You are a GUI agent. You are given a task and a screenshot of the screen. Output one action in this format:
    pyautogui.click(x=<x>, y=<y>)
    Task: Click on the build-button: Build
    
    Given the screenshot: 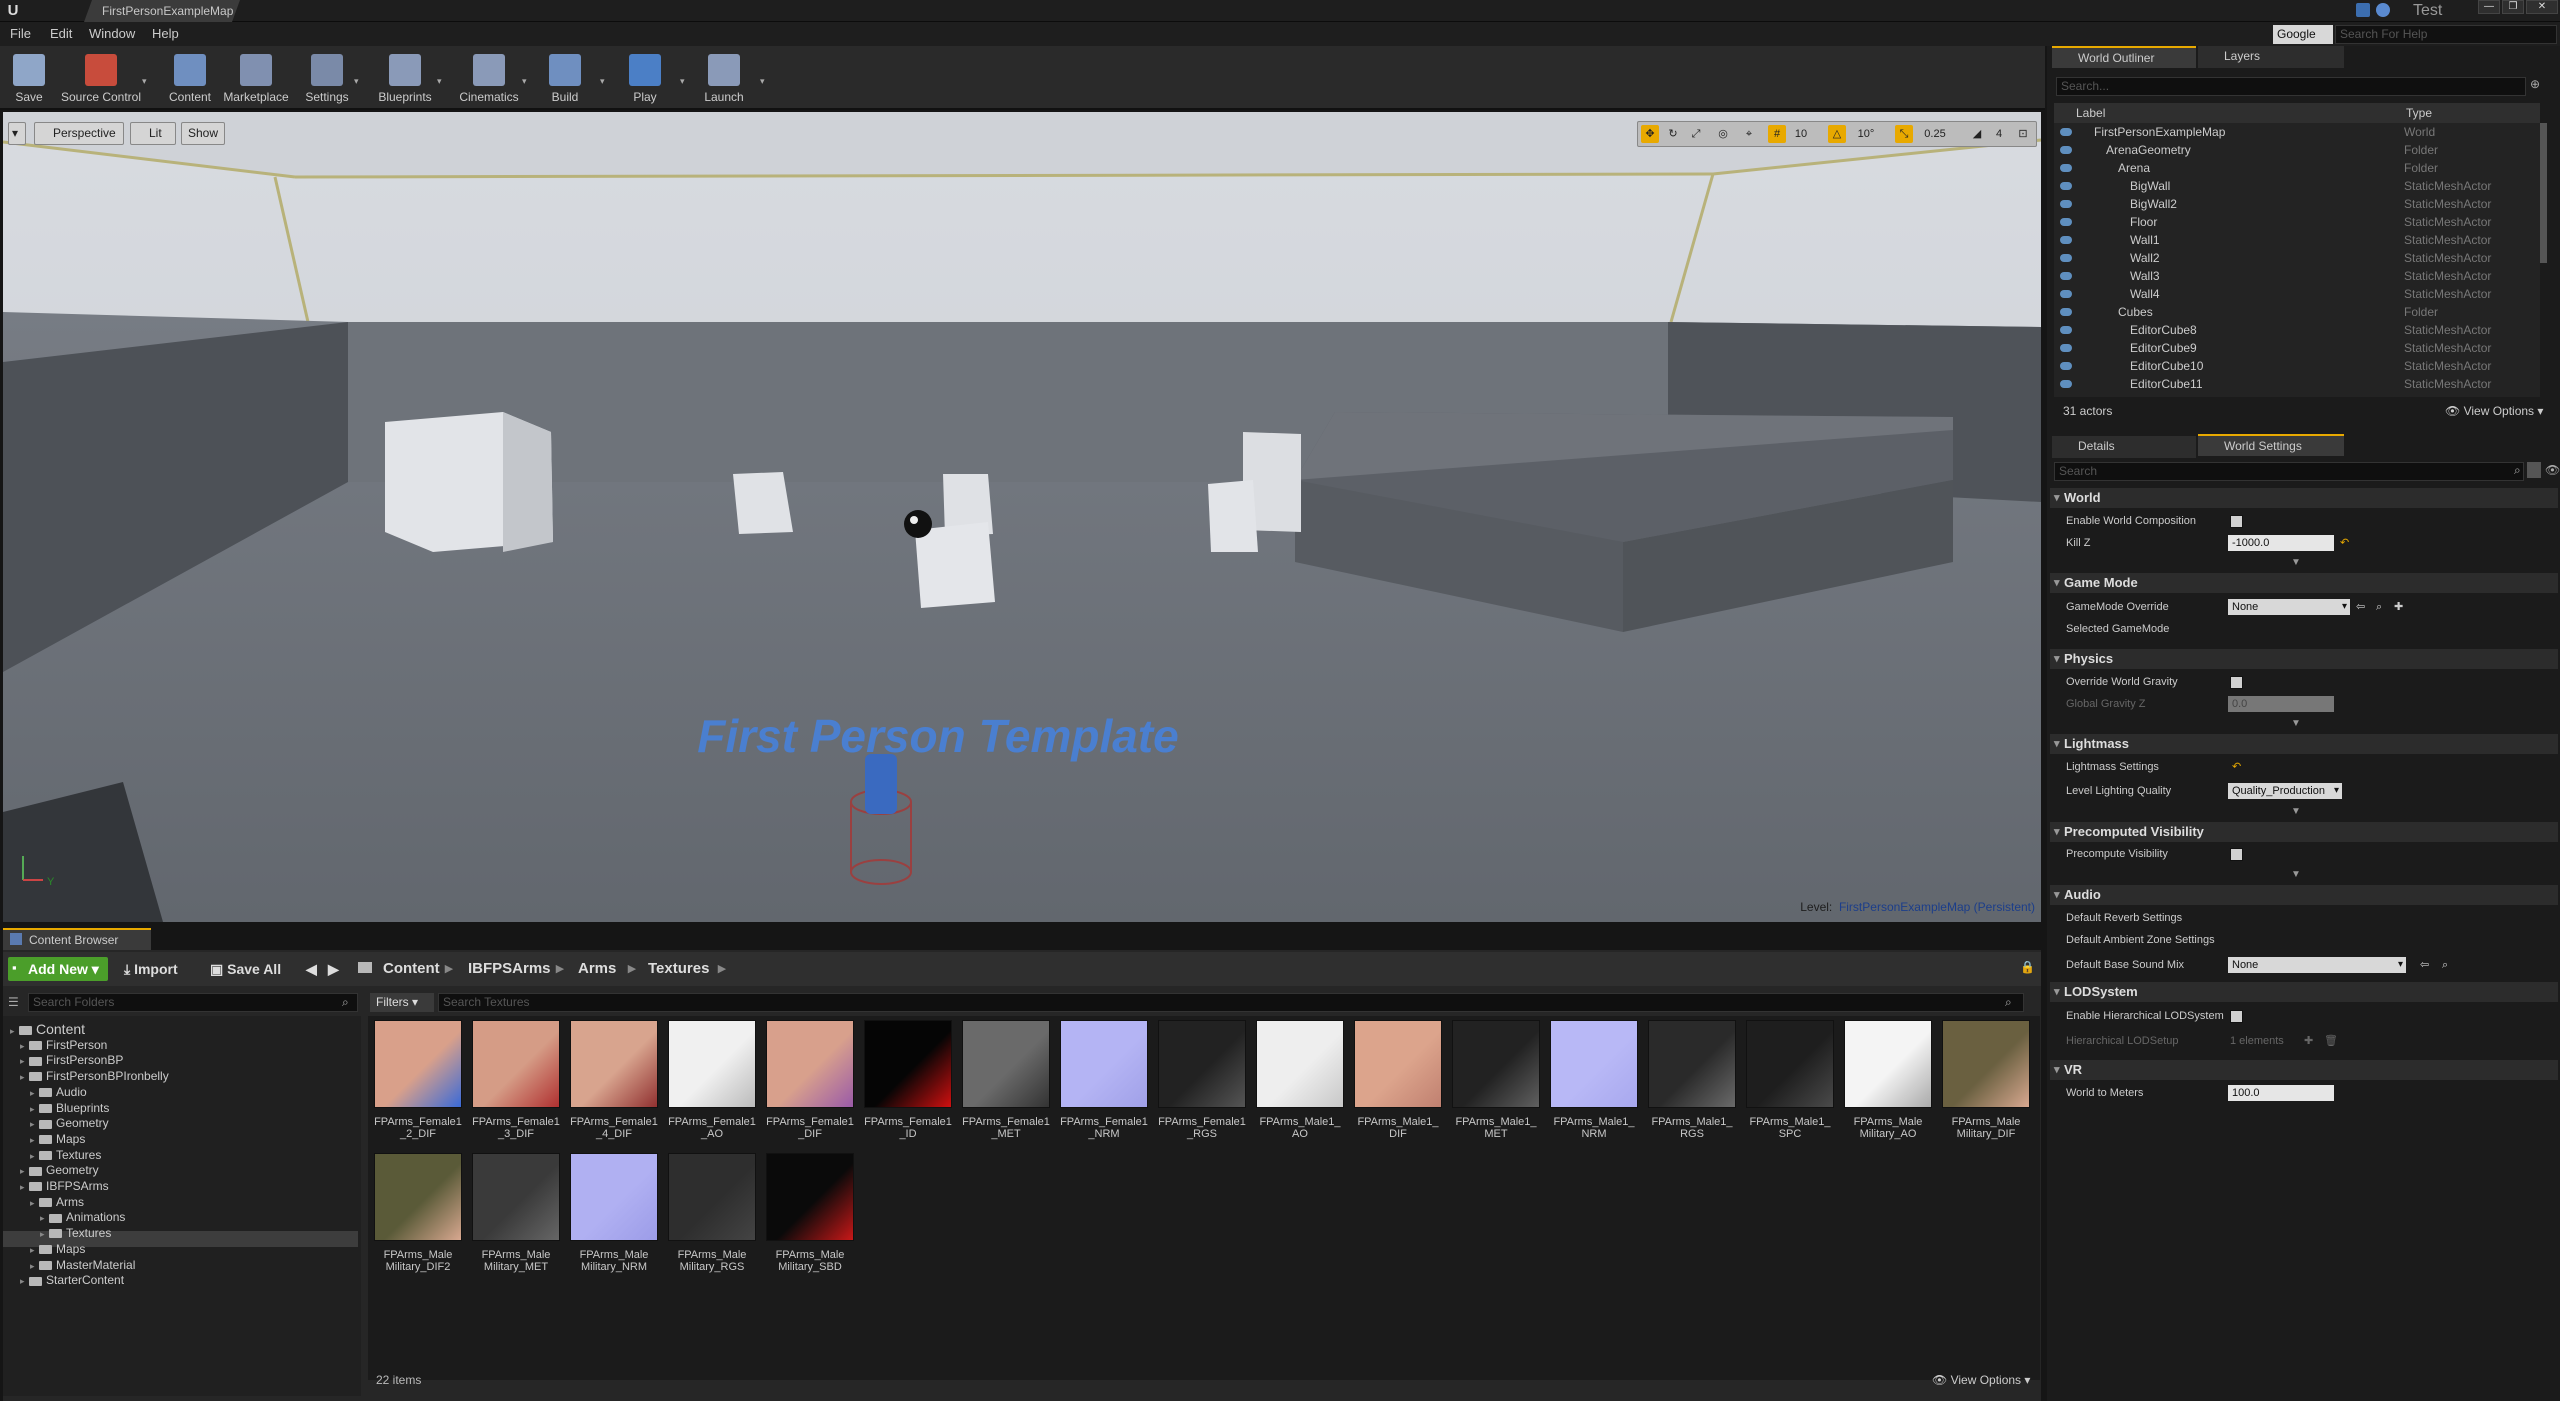 What is the action you would take?
    pyautogui.click(x=565, y=78)
    